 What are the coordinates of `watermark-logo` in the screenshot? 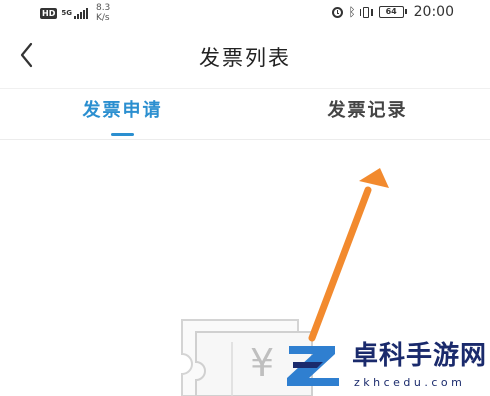 It's located at (313, 366).